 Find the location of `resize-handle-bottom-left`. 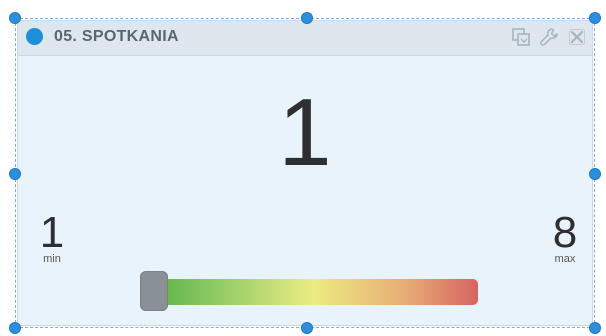

resize-handle-bottom-left is located at coordinates (15, 328).